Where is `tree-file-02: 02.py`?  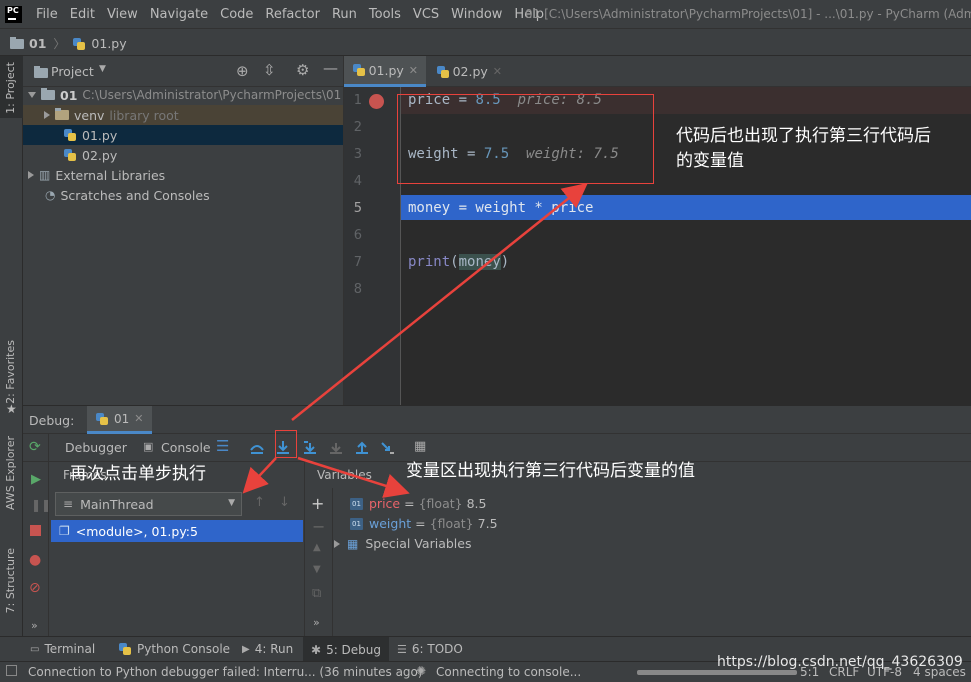 tree-file-02: 02.py is located at coordinates (183, 155).